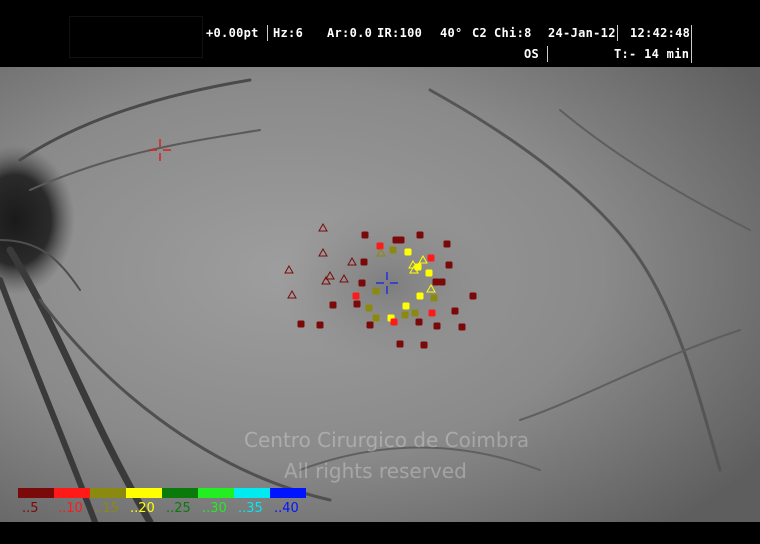 This screenshot has height=544, width=760. Describe the element at coordinates (375, 471) in the screenshot. I see `watermark-line2: All rights reserved` at that location.